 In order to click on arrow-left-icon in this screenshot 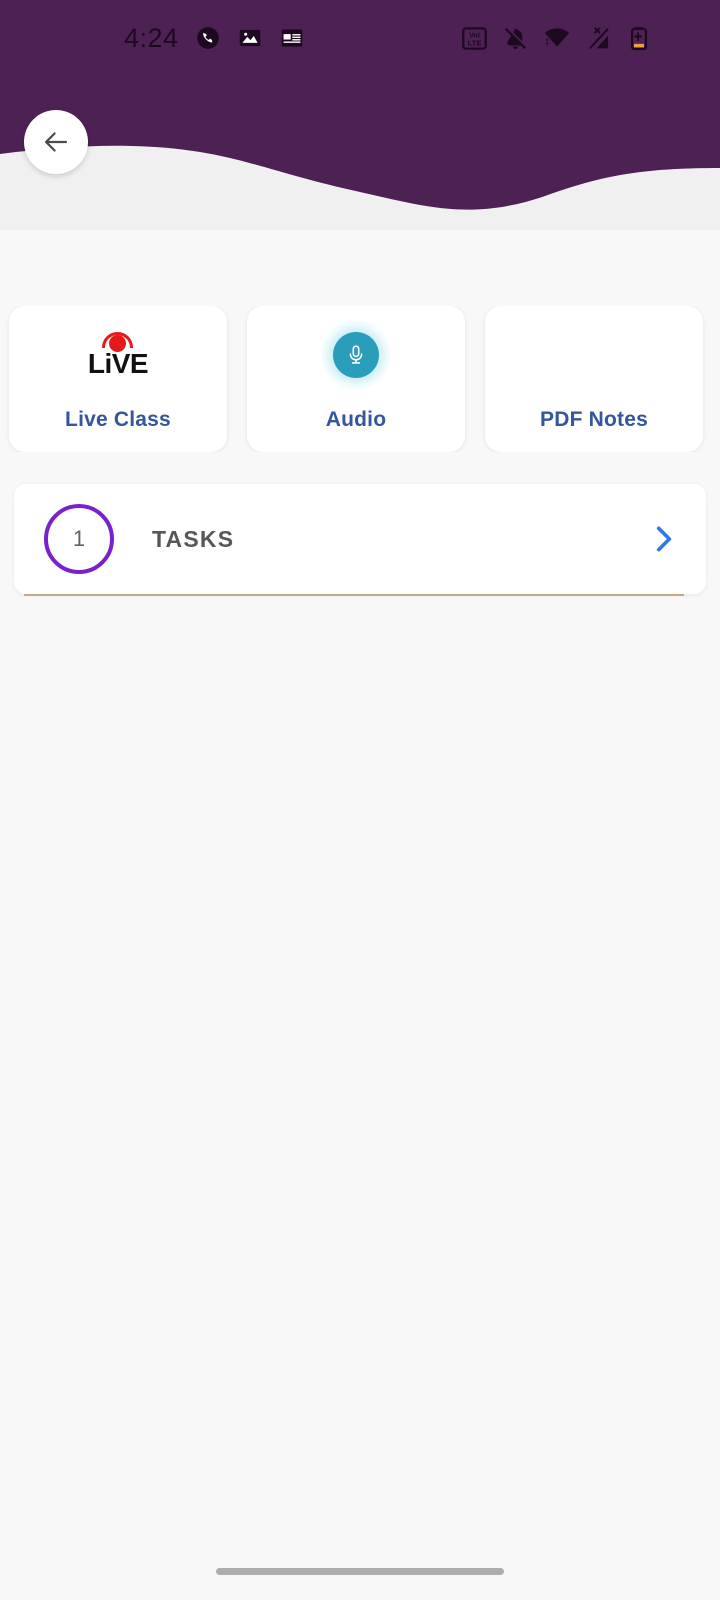, I will do `click(56, 142)`.